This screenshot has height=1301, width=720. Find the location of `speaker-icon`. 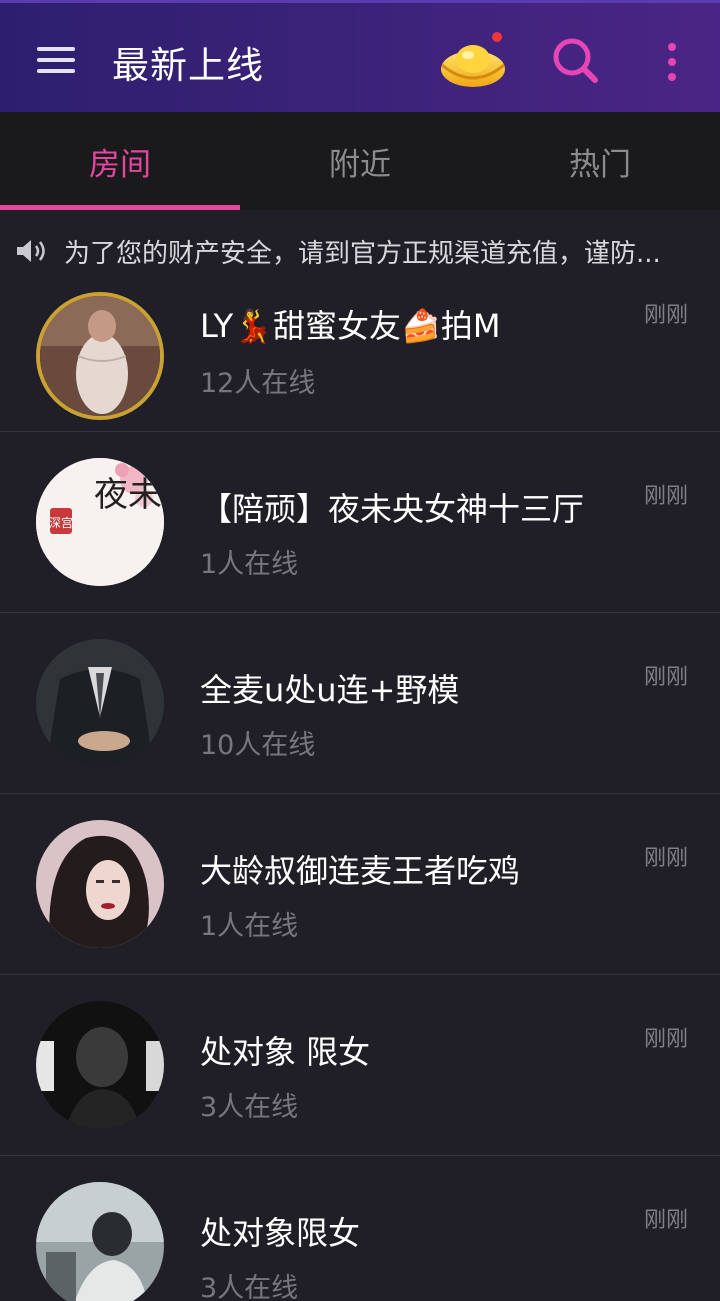

speaker-icon is located at coordinates (32, 251).